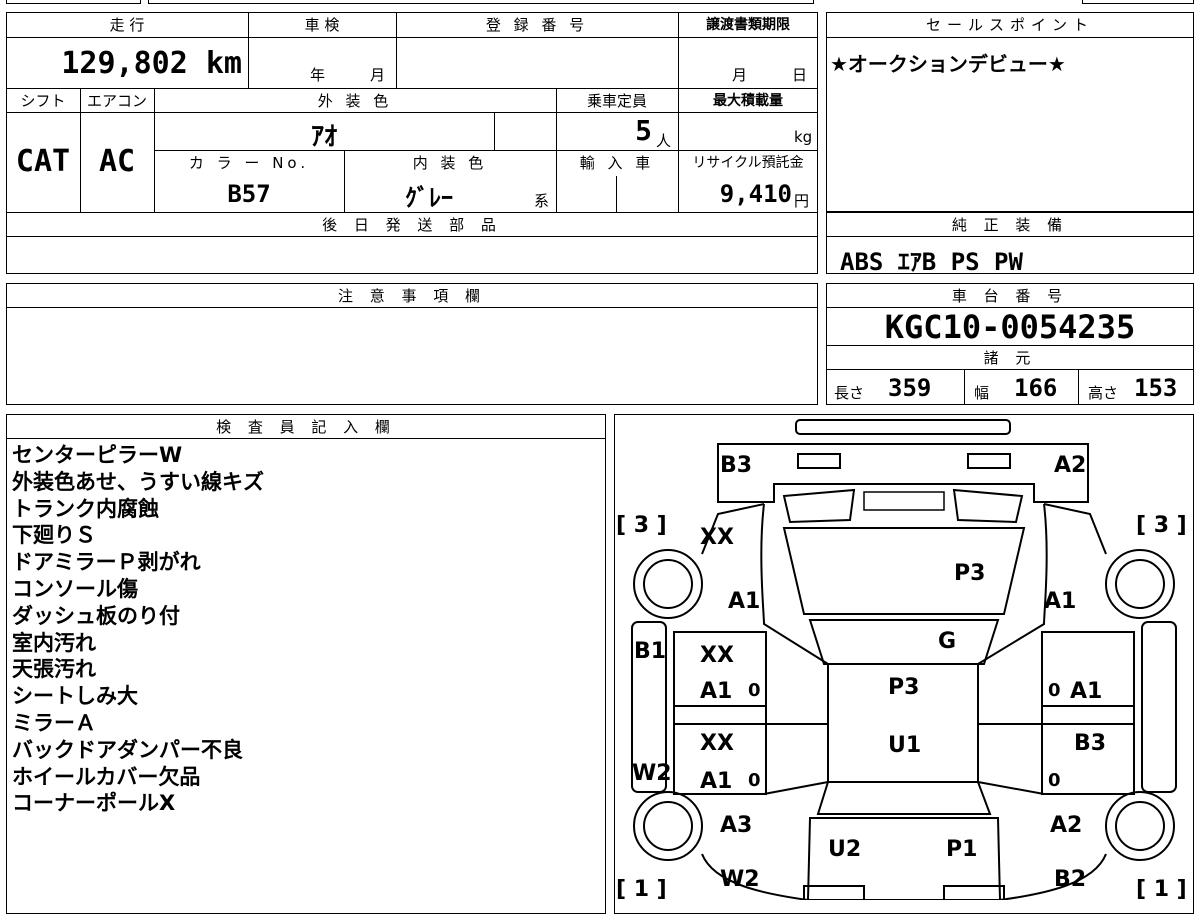  What do you see at coordinates (323, 137) in the screenshot?
I see `exterior-color-value: ｱｵ` at bounding box center [323, 137].